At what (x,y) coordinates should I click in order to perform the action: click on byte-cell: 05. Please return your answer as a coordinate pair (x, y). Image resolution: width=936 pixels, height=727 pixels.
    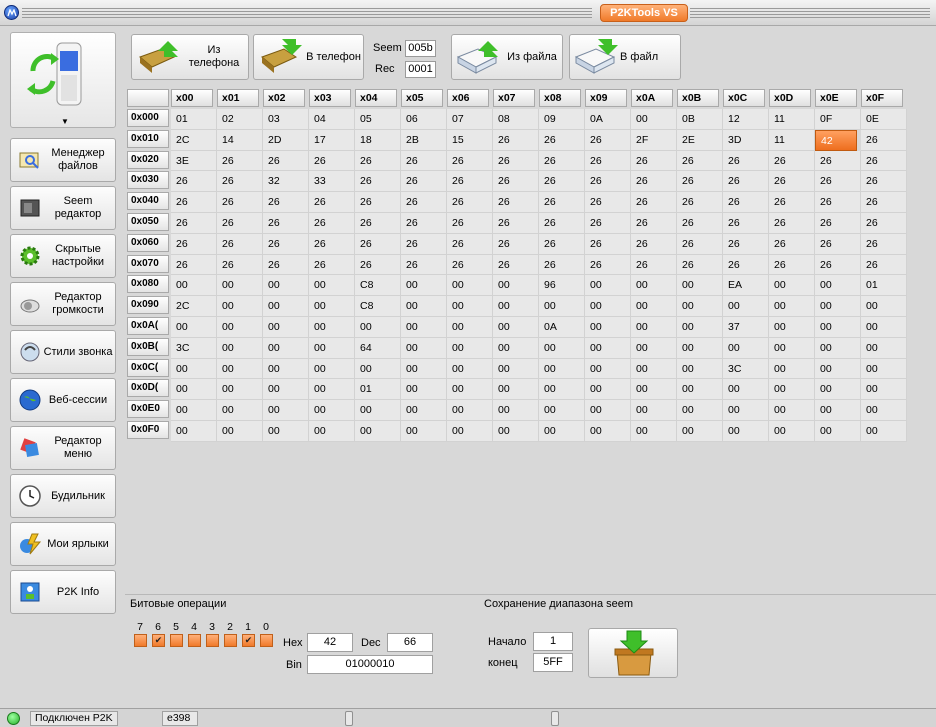
    Looking at the image, I should click on (378, 119).